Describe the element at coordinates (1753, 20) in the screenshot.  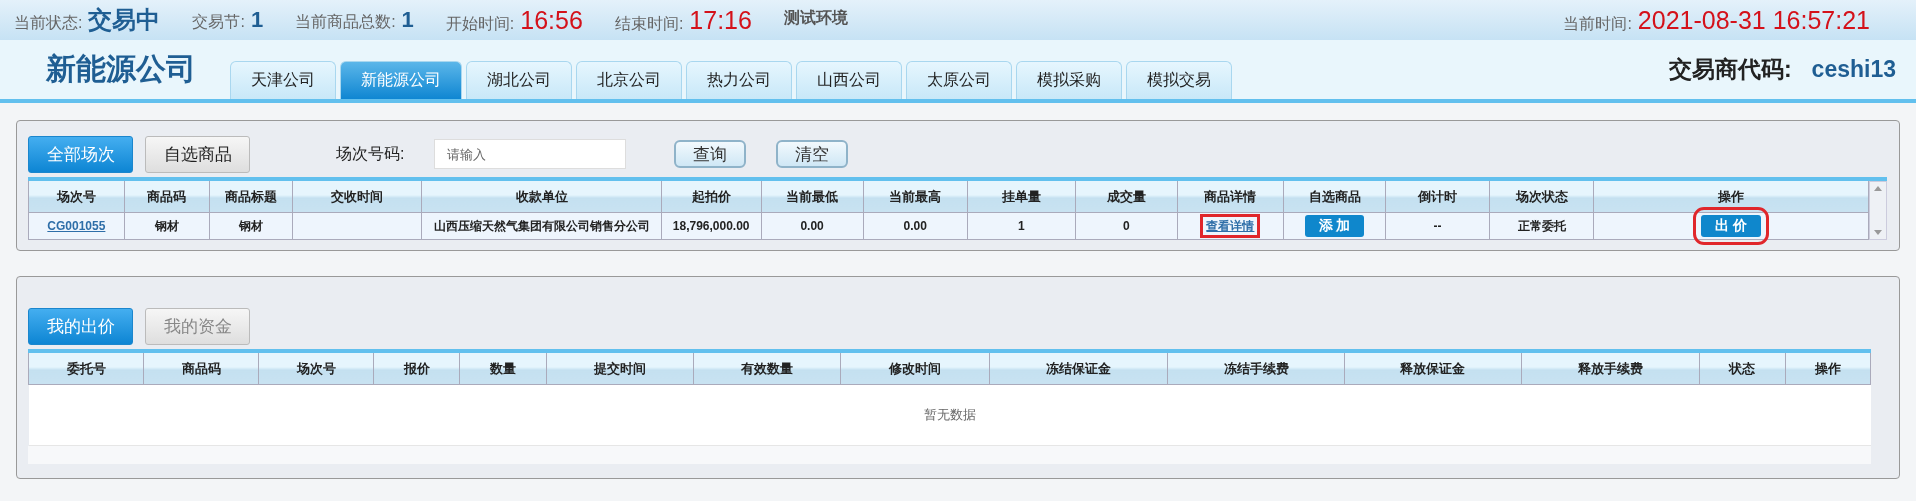
I see `current-time: 2021-08-31 16:57:21` at that location.